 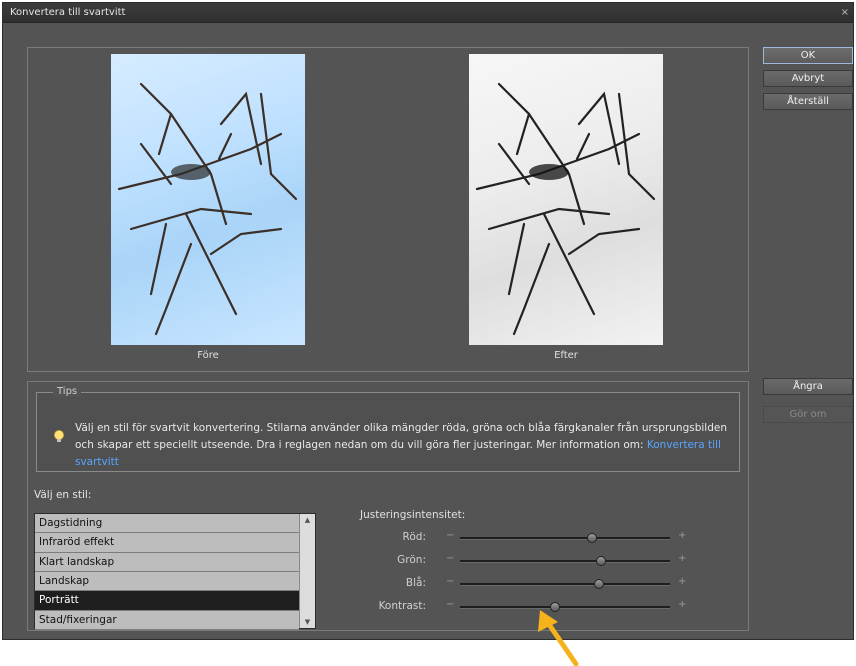 What do you see at coordinates (808, 101) in the screenshot?
I see `reset-button: Återställ` at bounding box center [808, 101].